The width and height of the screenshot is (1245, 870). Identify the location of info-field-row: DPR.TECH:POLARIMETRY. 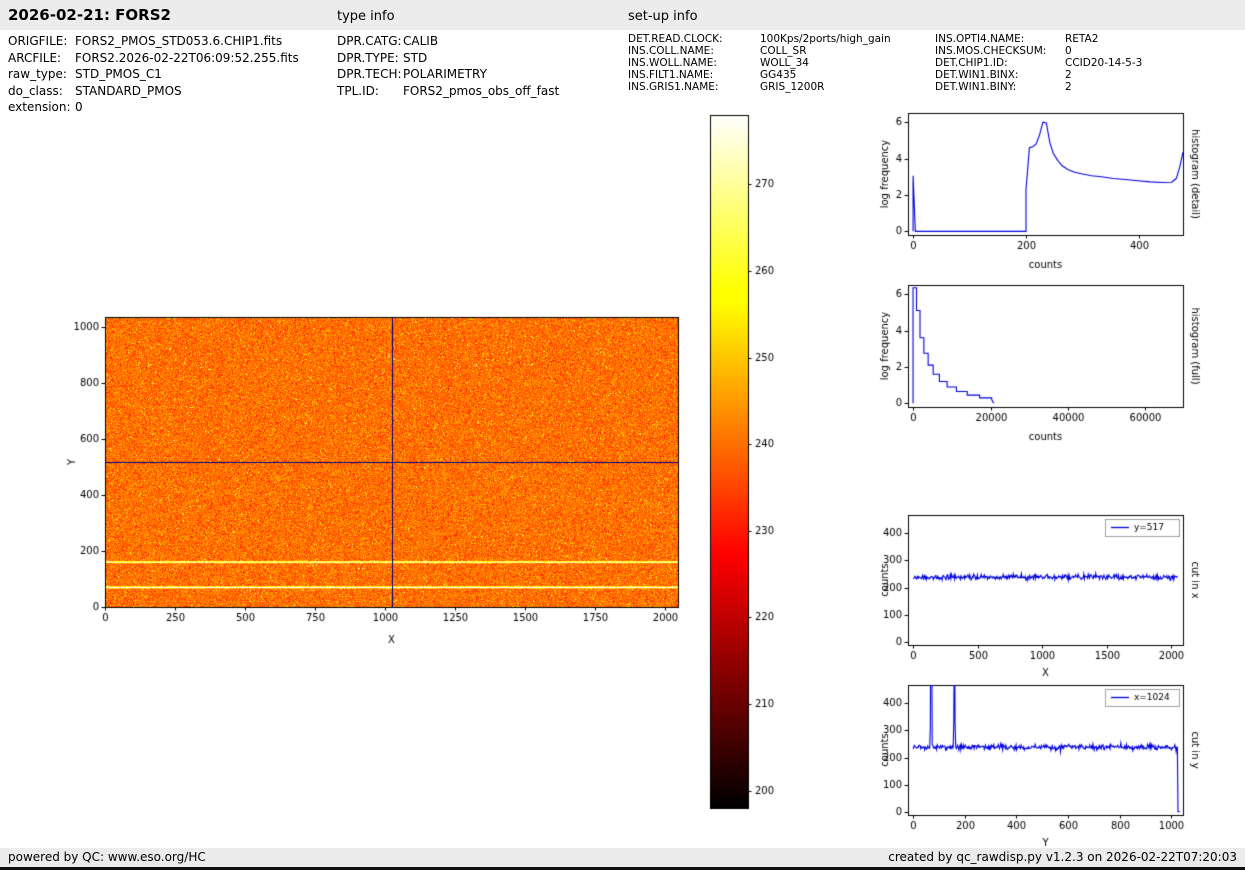
(448, 74).